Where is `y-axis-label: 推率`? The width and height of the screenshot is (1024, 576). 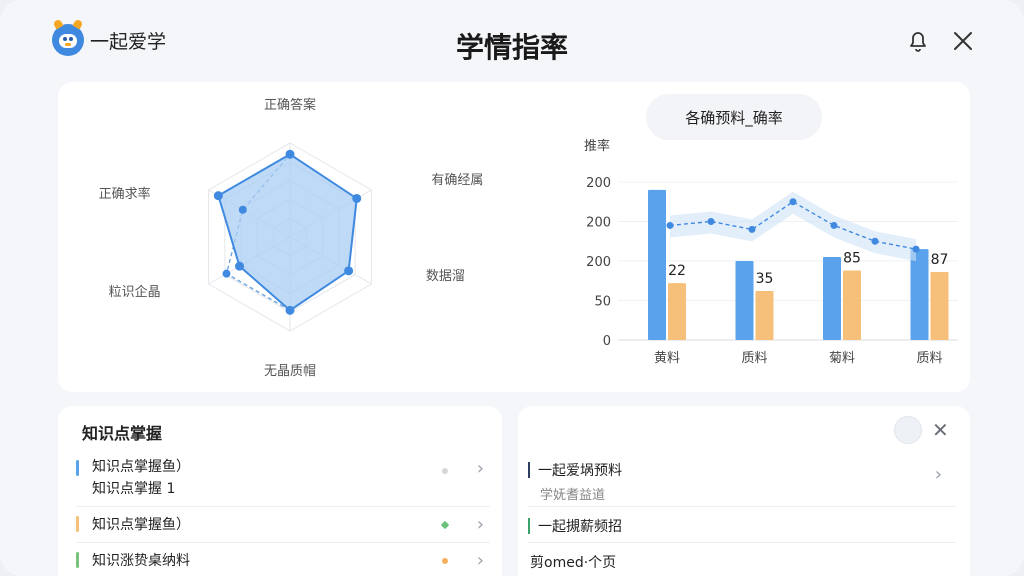 y-axis-label: 推率 is located at coordinates (597, 146).